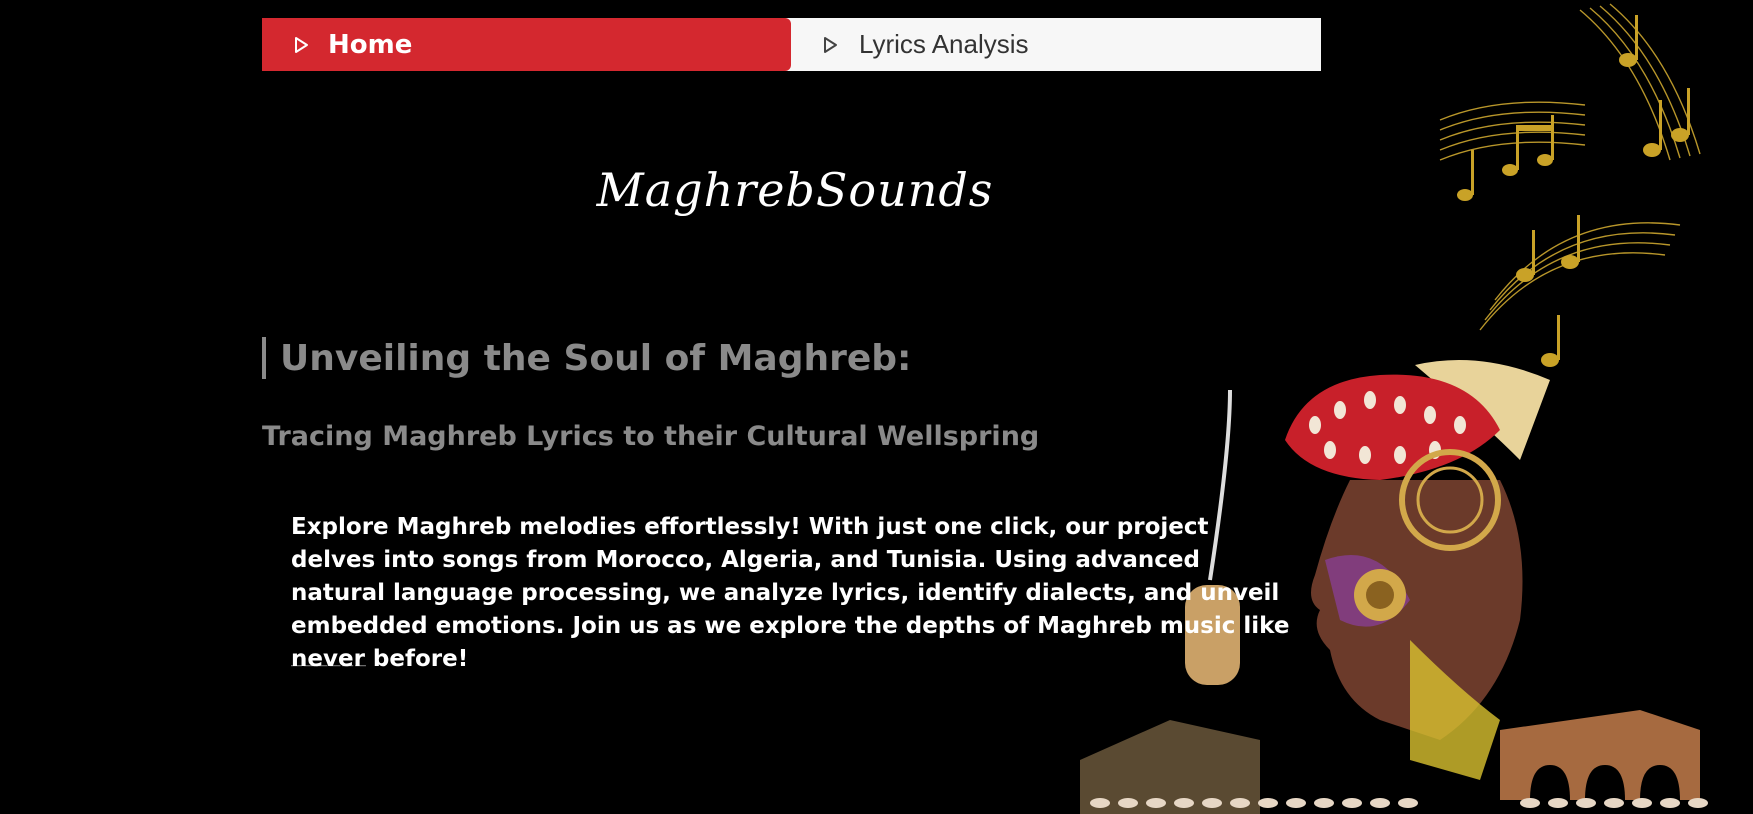 This screenshot has width=1753, height=814. What do you see at coordinates (370, 44) in the screenshot?
I see `nav-home-label: Home` at bounding box center [370, 44].